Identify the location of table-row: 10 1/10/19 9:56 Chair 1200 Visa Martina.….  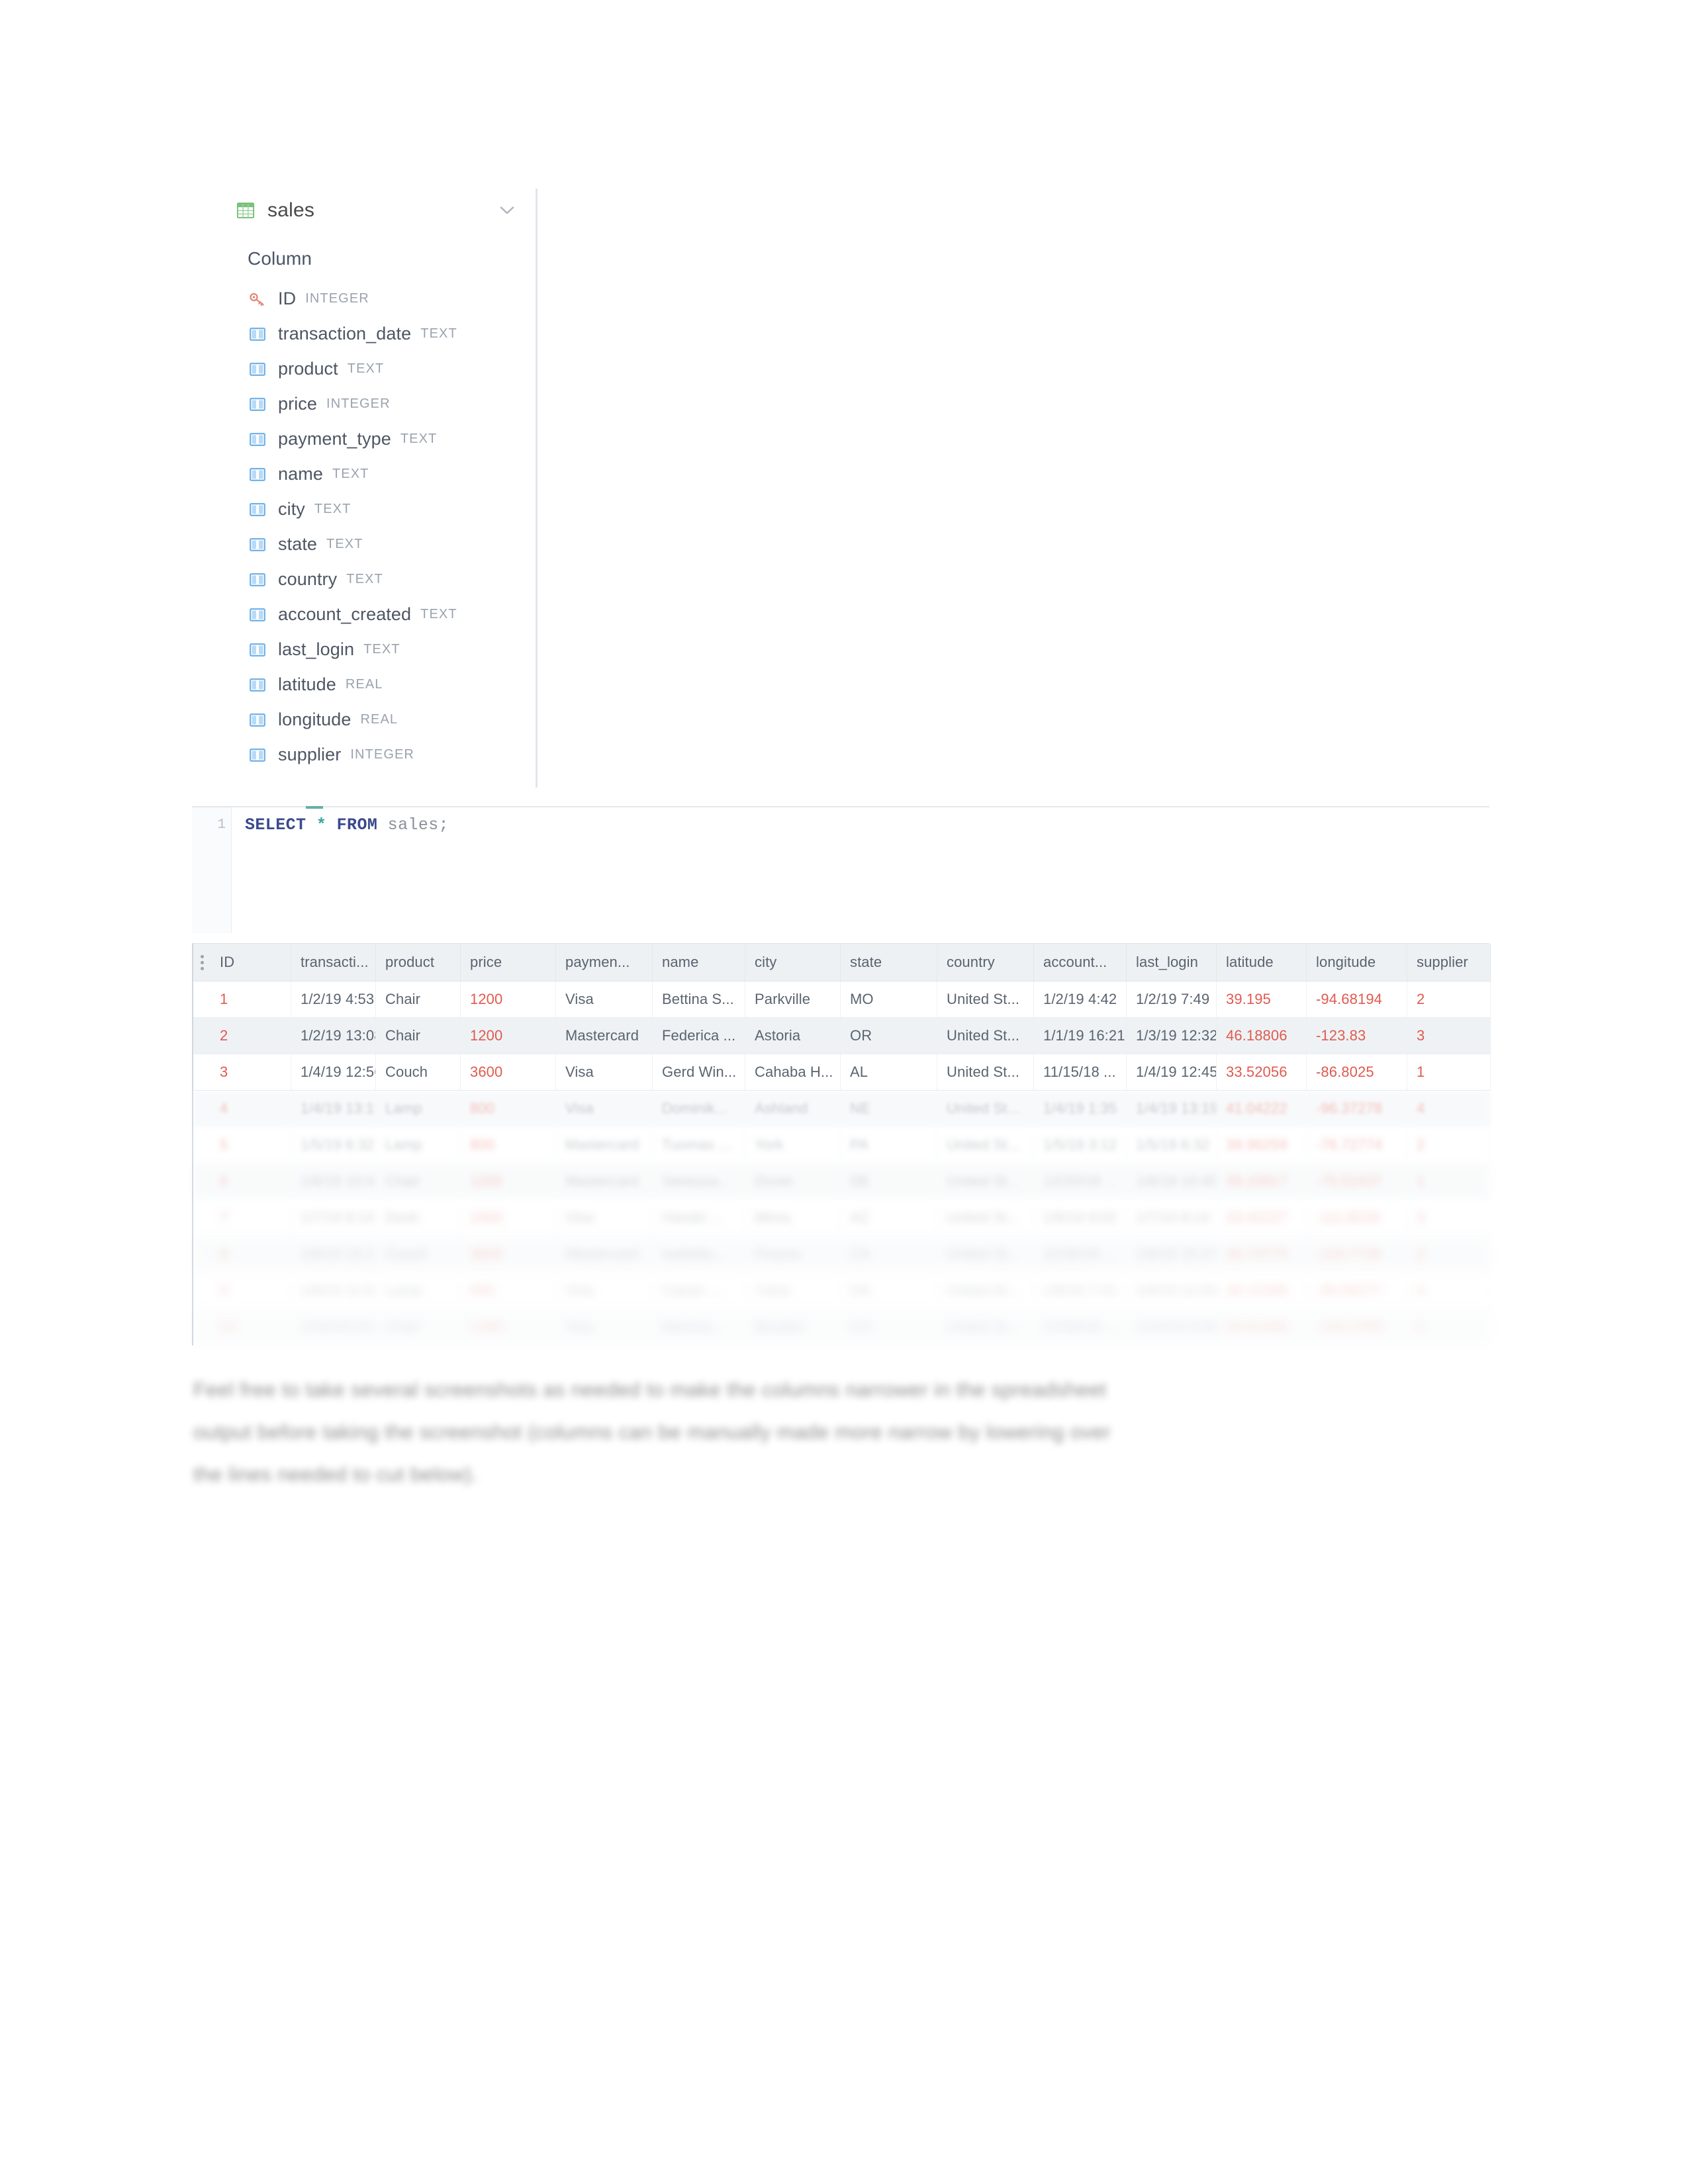
(842, 1327).